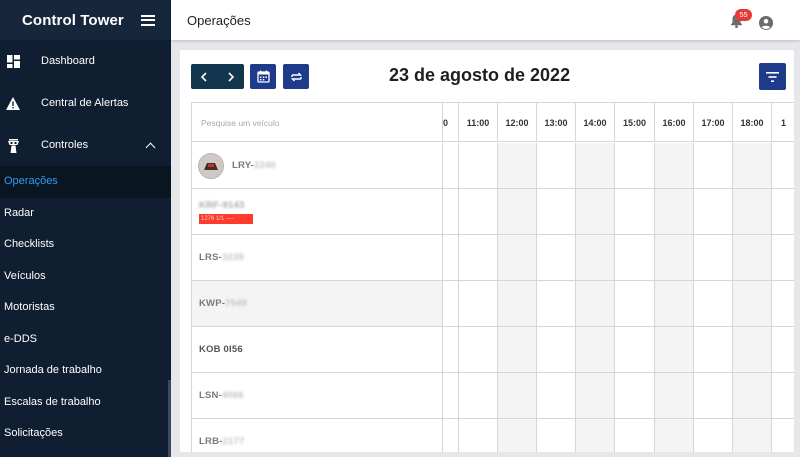 The width and height of the screenshot is (800, 457). I want to click on sidebar-subitem-operacoes: Operações, so click(85, 182).